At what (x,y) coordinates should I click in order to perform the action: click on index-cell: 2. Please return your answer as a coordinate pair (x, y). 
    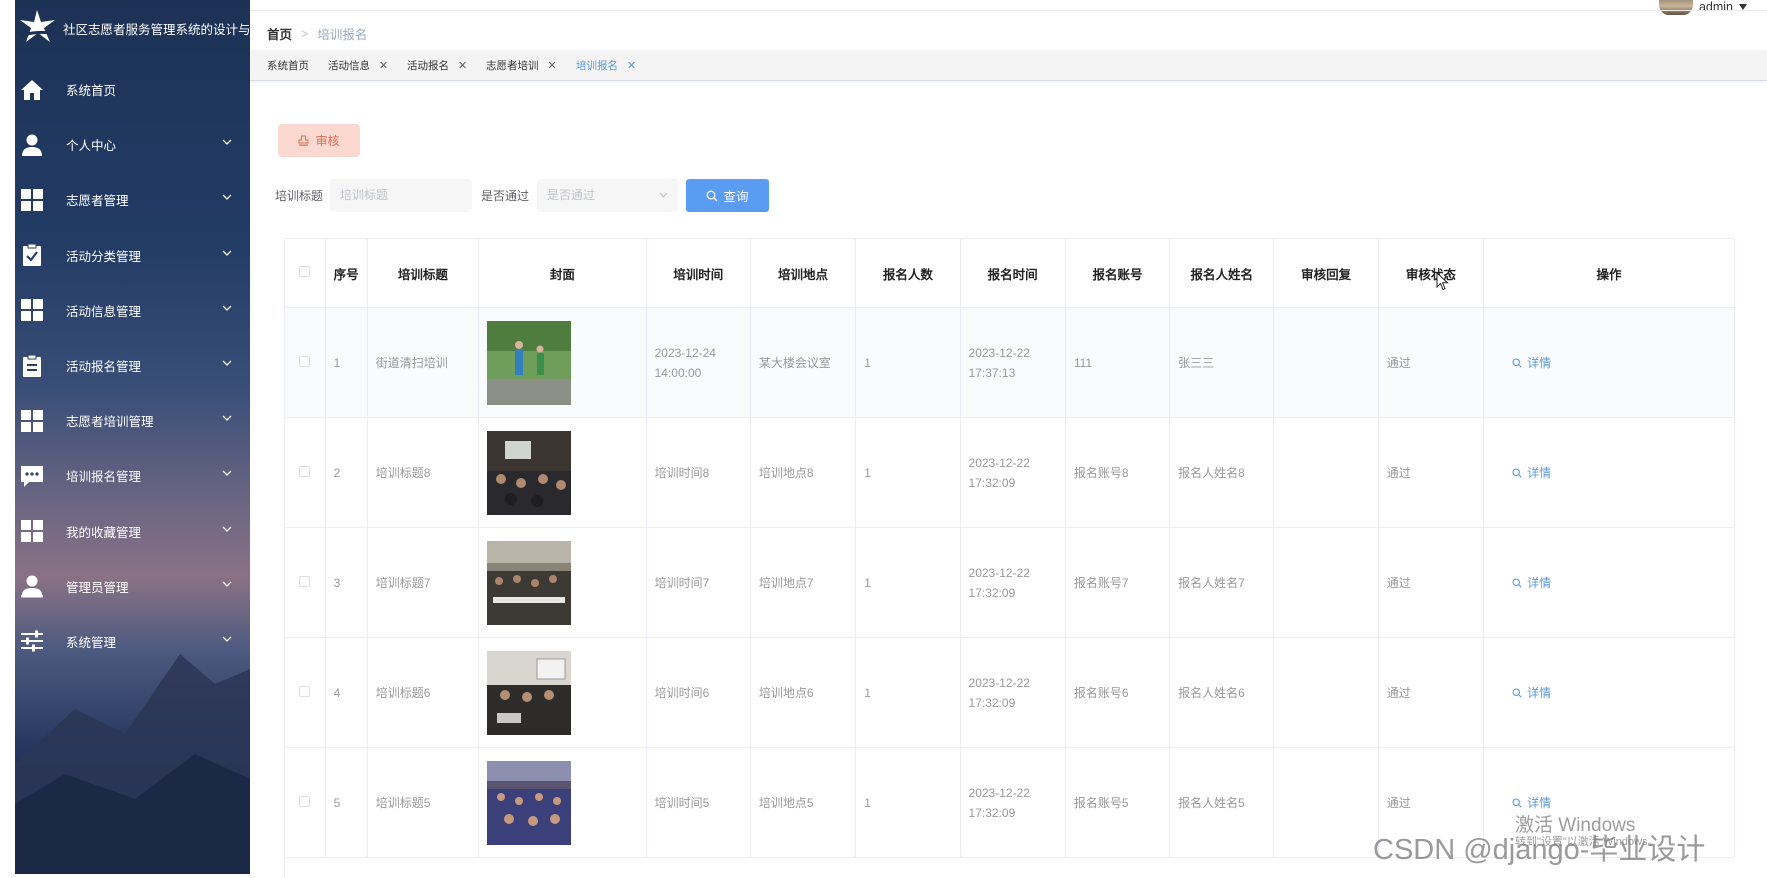
    Looking at the image, I should click on (346, 472).